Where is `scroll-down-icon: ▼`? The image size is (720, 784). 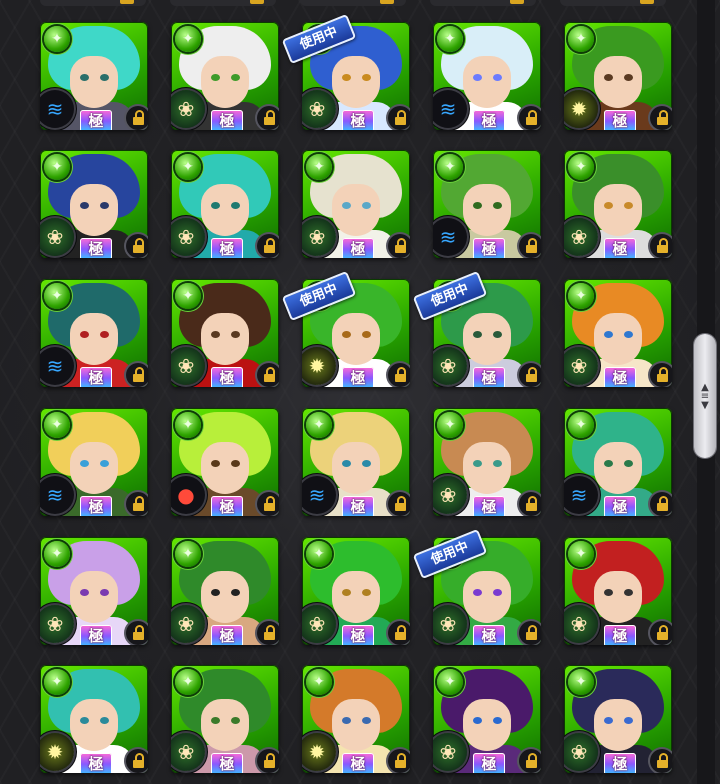
scroll-down-icon: ▼ is located at coordinates (705, 405).